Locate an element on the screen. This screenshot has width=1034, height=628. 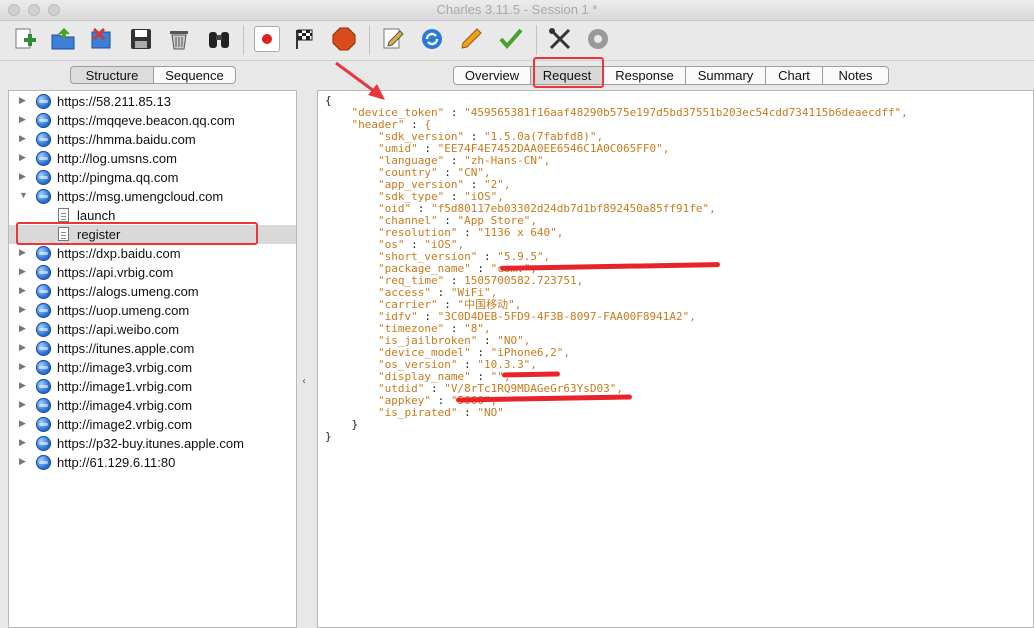
record-icon is located at coordinates (267, 39).